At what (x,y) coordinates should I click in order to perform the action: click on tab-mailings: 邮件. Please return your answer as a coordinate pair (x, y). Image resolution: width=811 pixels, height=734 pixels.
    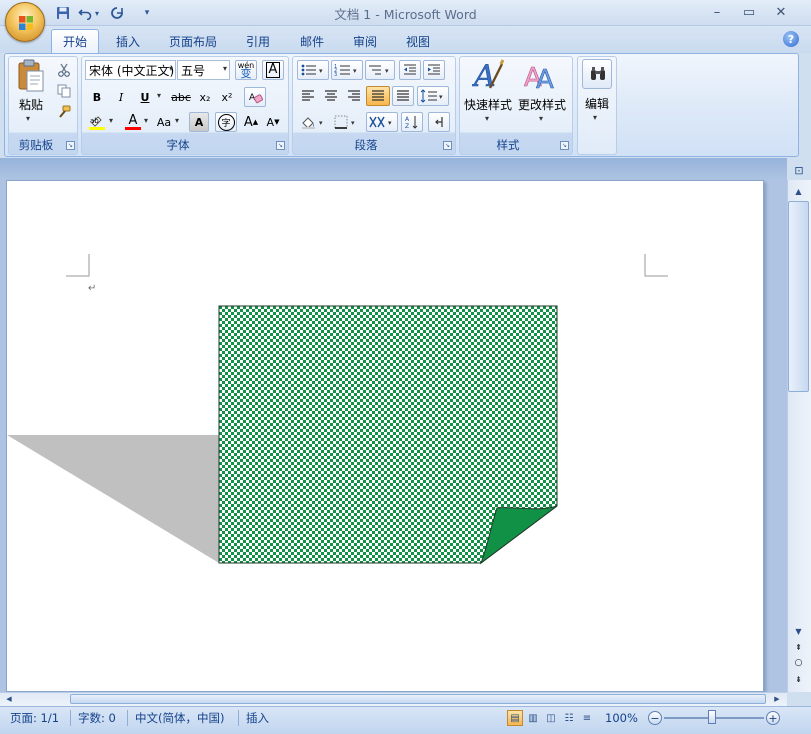
    Looking at the image, I should click on (312, 41).